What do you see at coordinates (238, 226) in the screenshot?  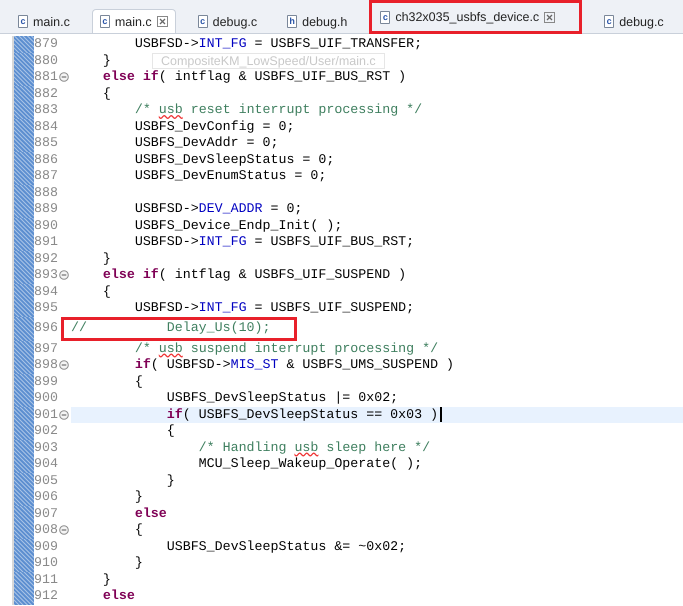 I see `code-line: USBFS_Device_Endp_Init( );` at bounding box center [238, 226].